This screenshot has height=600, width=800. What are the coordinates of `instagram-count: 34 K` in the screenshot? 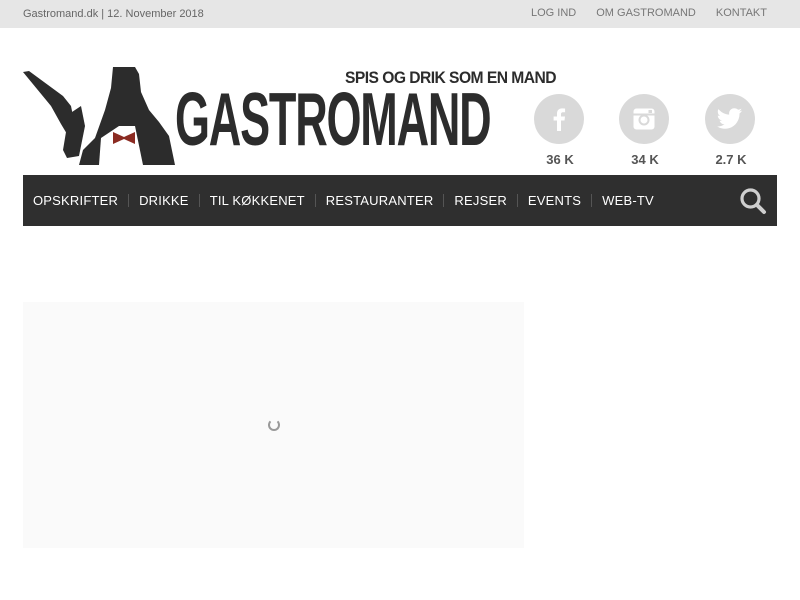 It's located at (645, 159).